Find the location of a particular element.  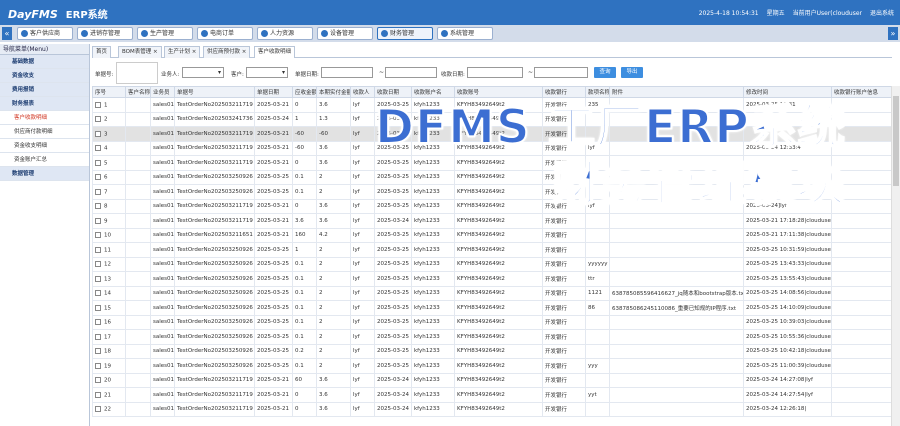

receipt-date-start is located at coordinates (495, 72).